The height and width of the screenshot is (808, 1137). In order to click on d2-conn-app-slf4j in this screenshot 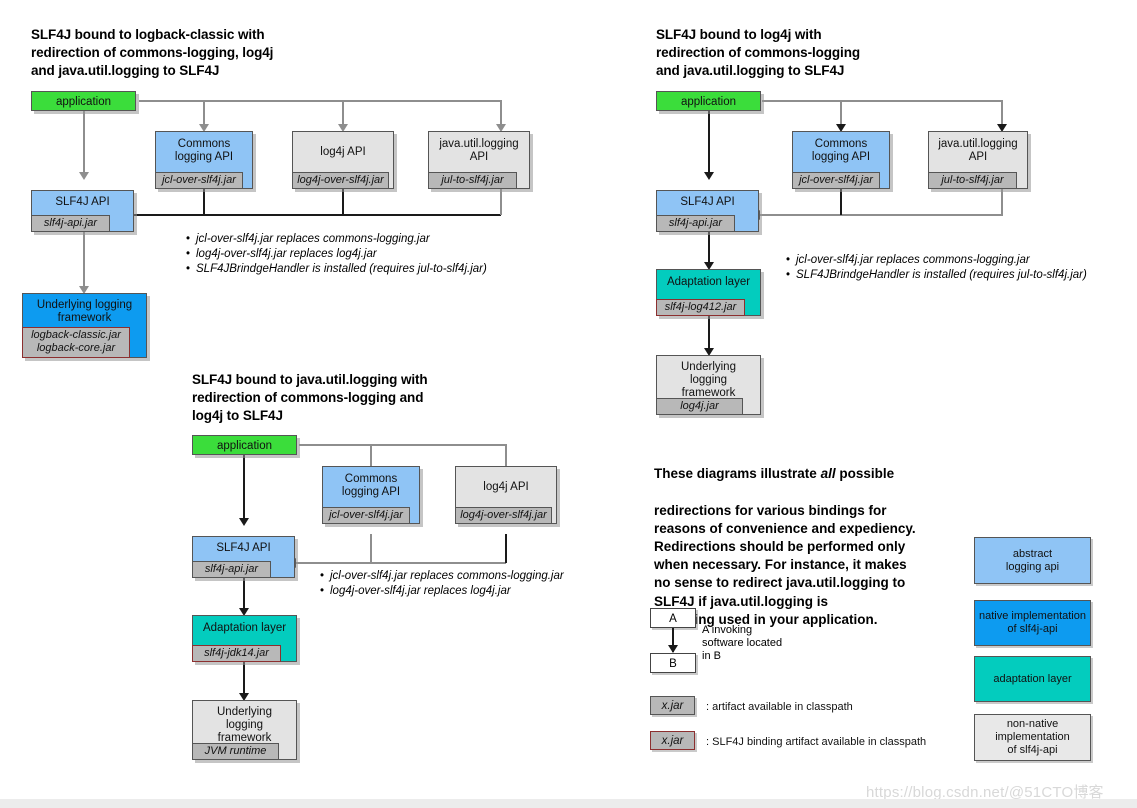, I will do `click(709, 138)`.